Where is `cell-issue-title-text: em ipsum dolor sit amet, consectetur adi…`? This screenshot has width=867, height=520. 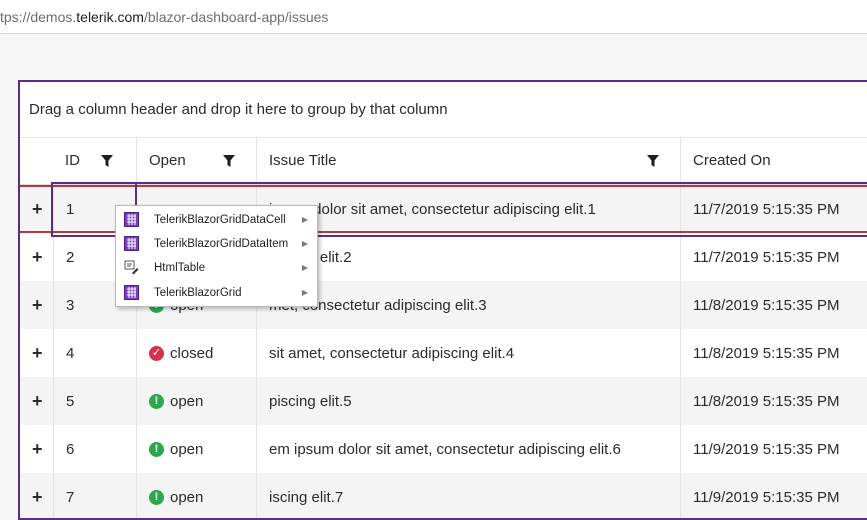 cell-issue-title-text: em ipsum dolor sit amet, consectetur adi… is located at coordinates (445, 449).